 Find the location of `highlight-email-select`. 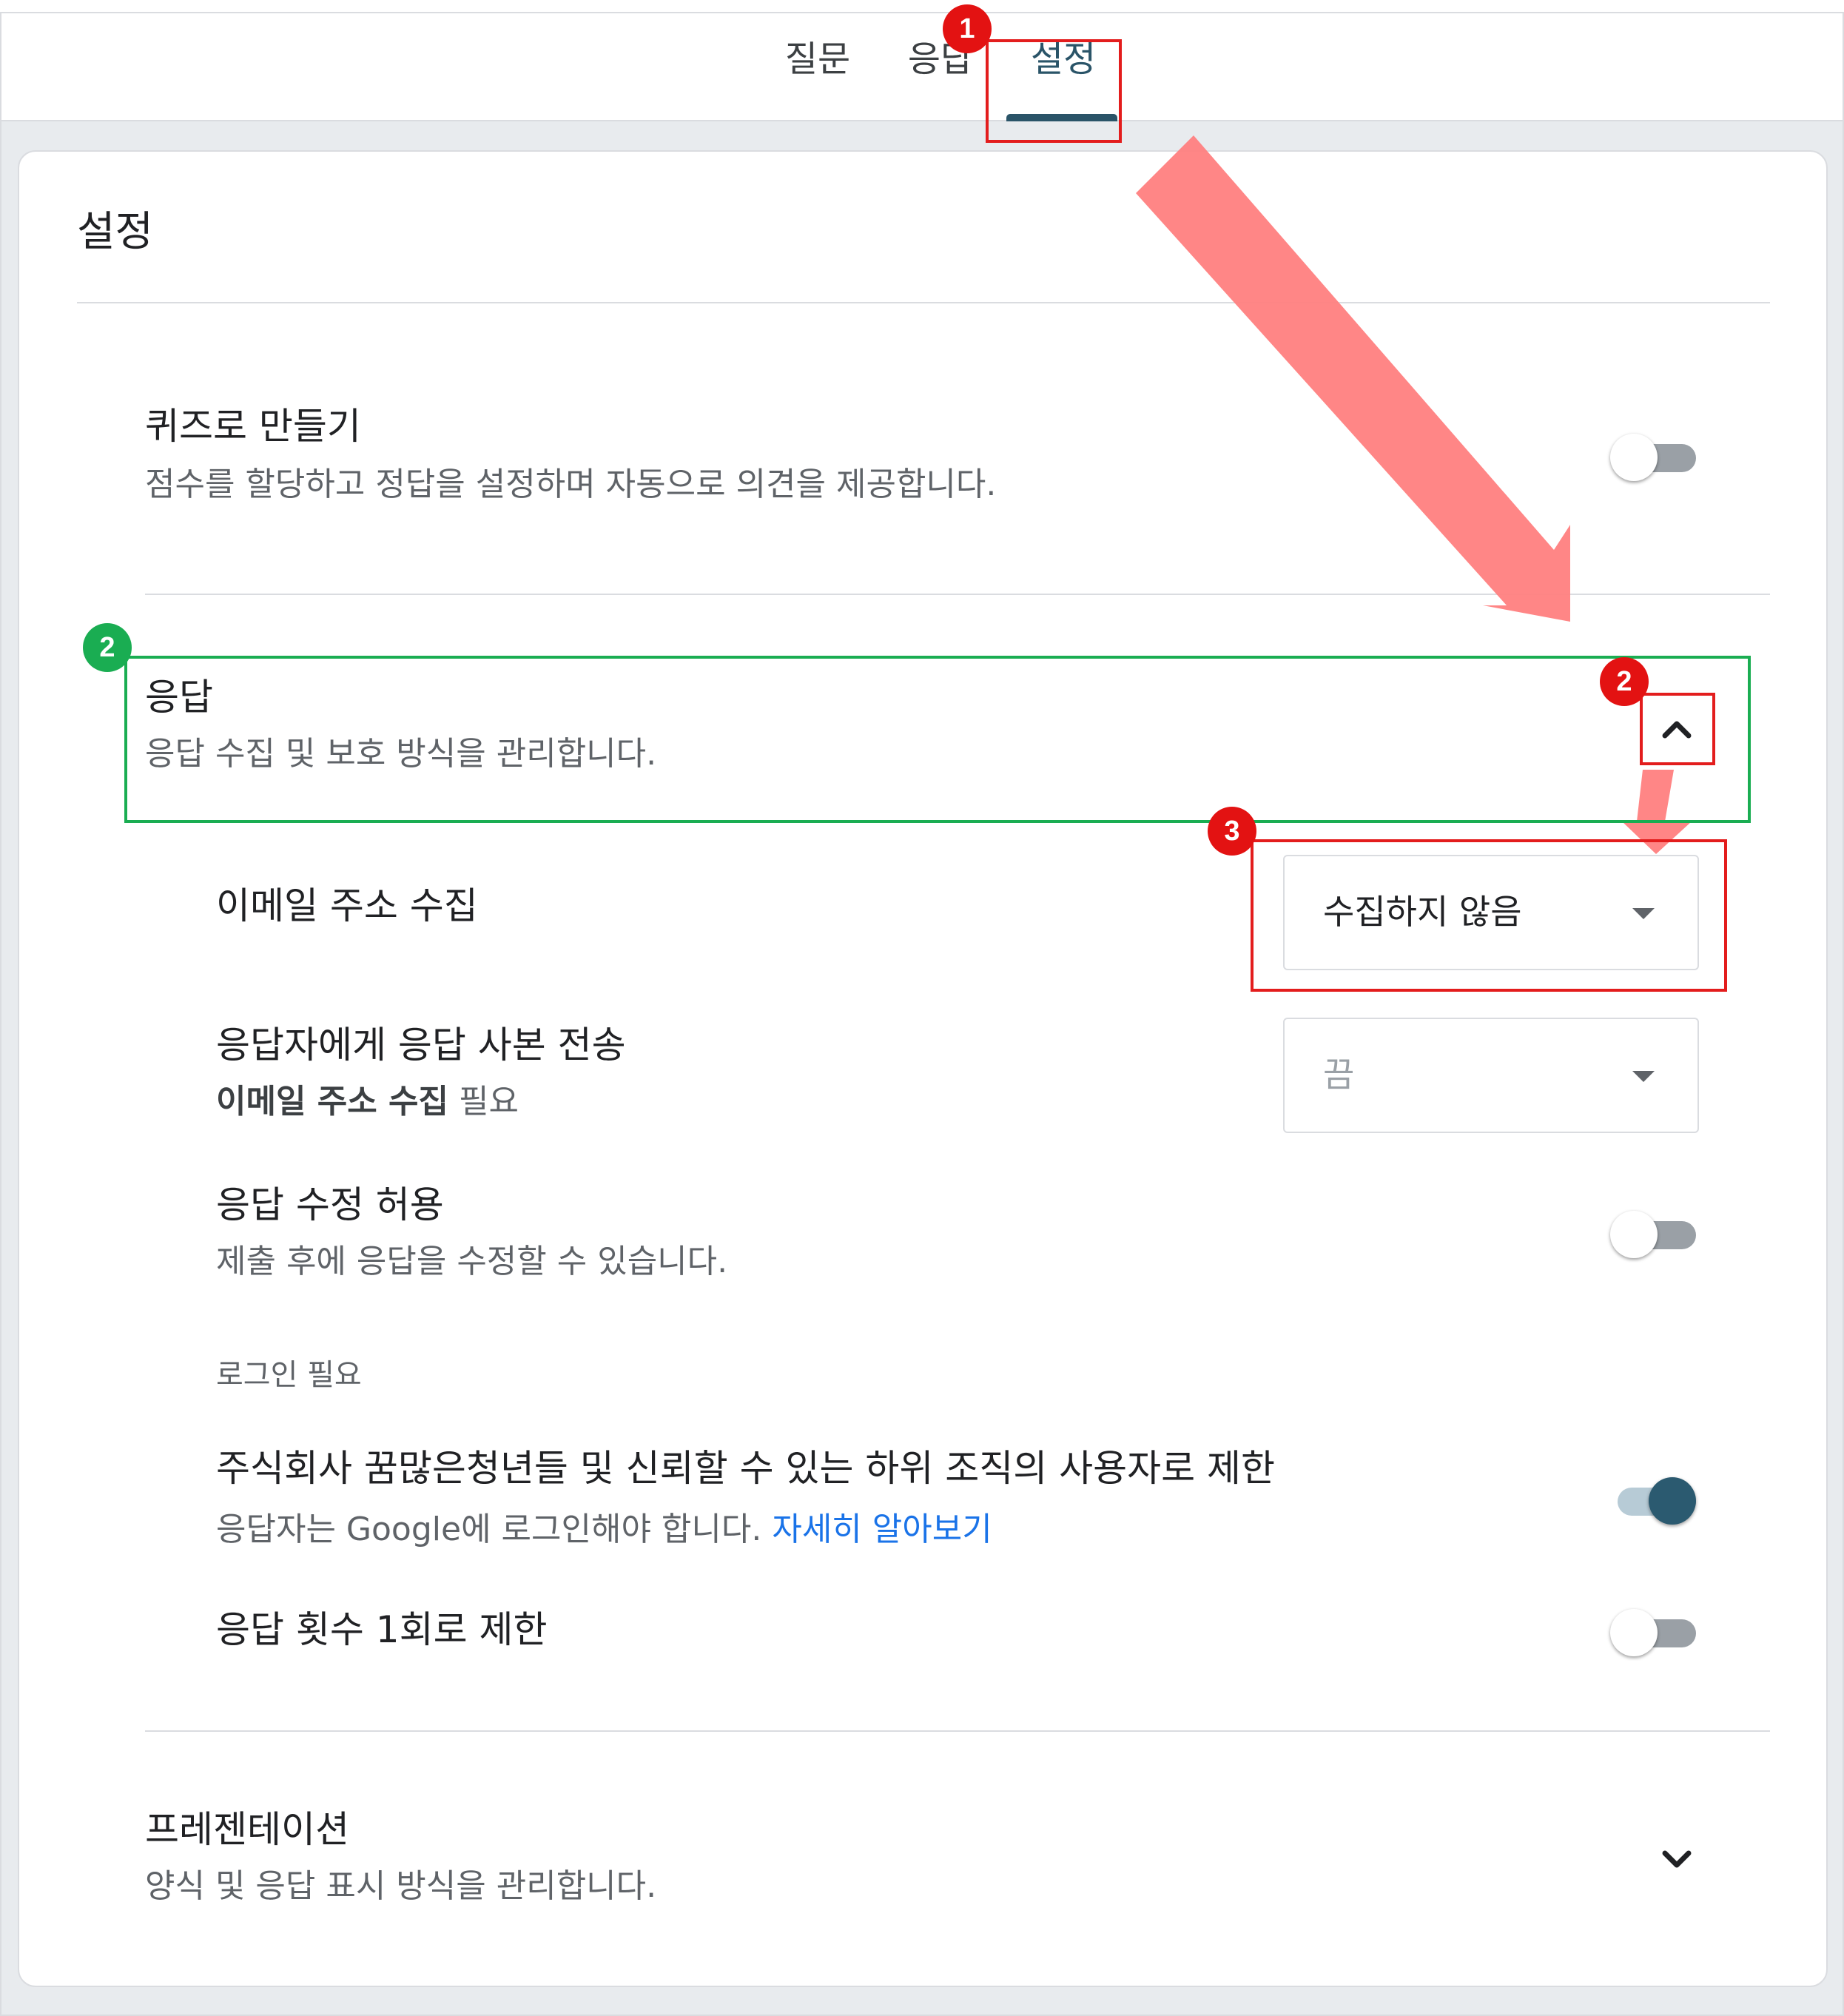

highlight-email-select is located at coordinates (1489, 915).